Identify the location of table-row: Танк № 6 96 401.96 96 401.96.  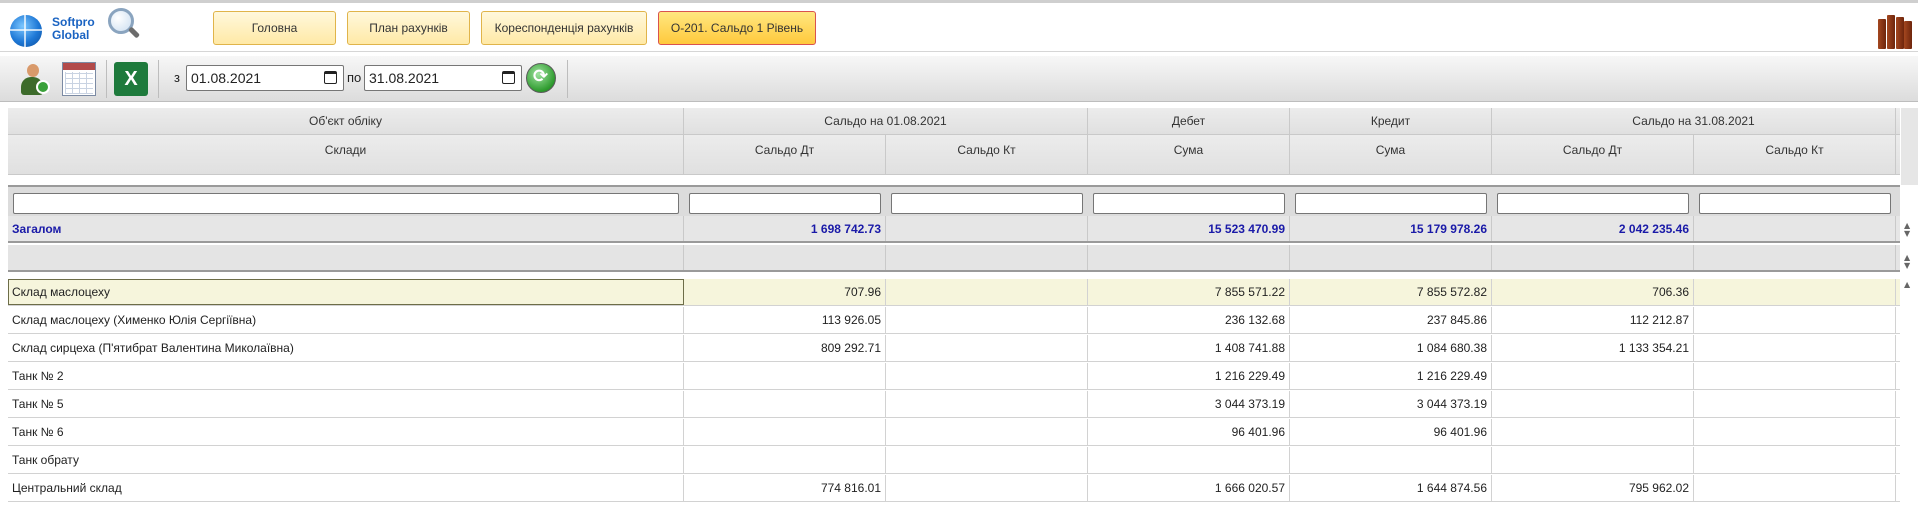
(954, 432).